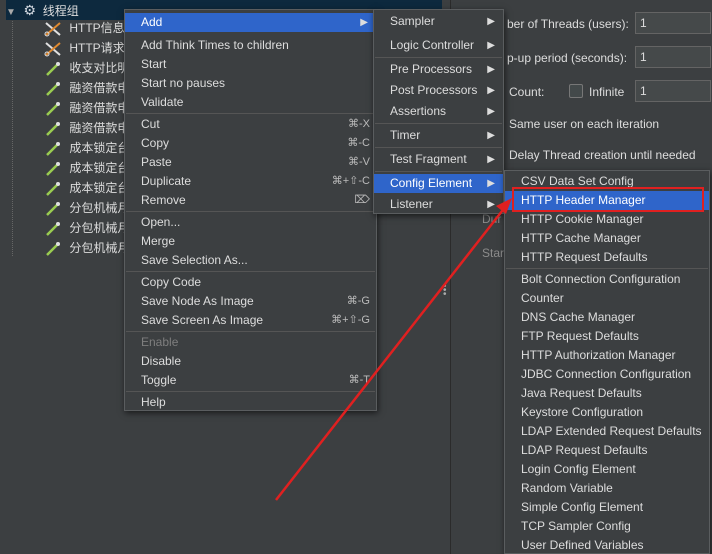  I want to click on menu-item-add-think-times: Add Think Times to children, so click(250, 45).